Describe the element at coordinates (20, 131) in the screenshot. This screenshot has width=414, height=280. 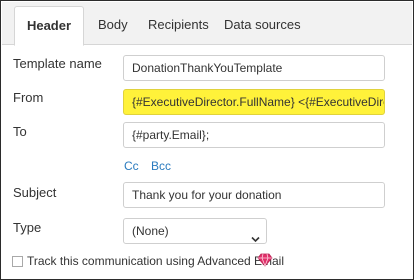
I see `to-label: To` at that location.